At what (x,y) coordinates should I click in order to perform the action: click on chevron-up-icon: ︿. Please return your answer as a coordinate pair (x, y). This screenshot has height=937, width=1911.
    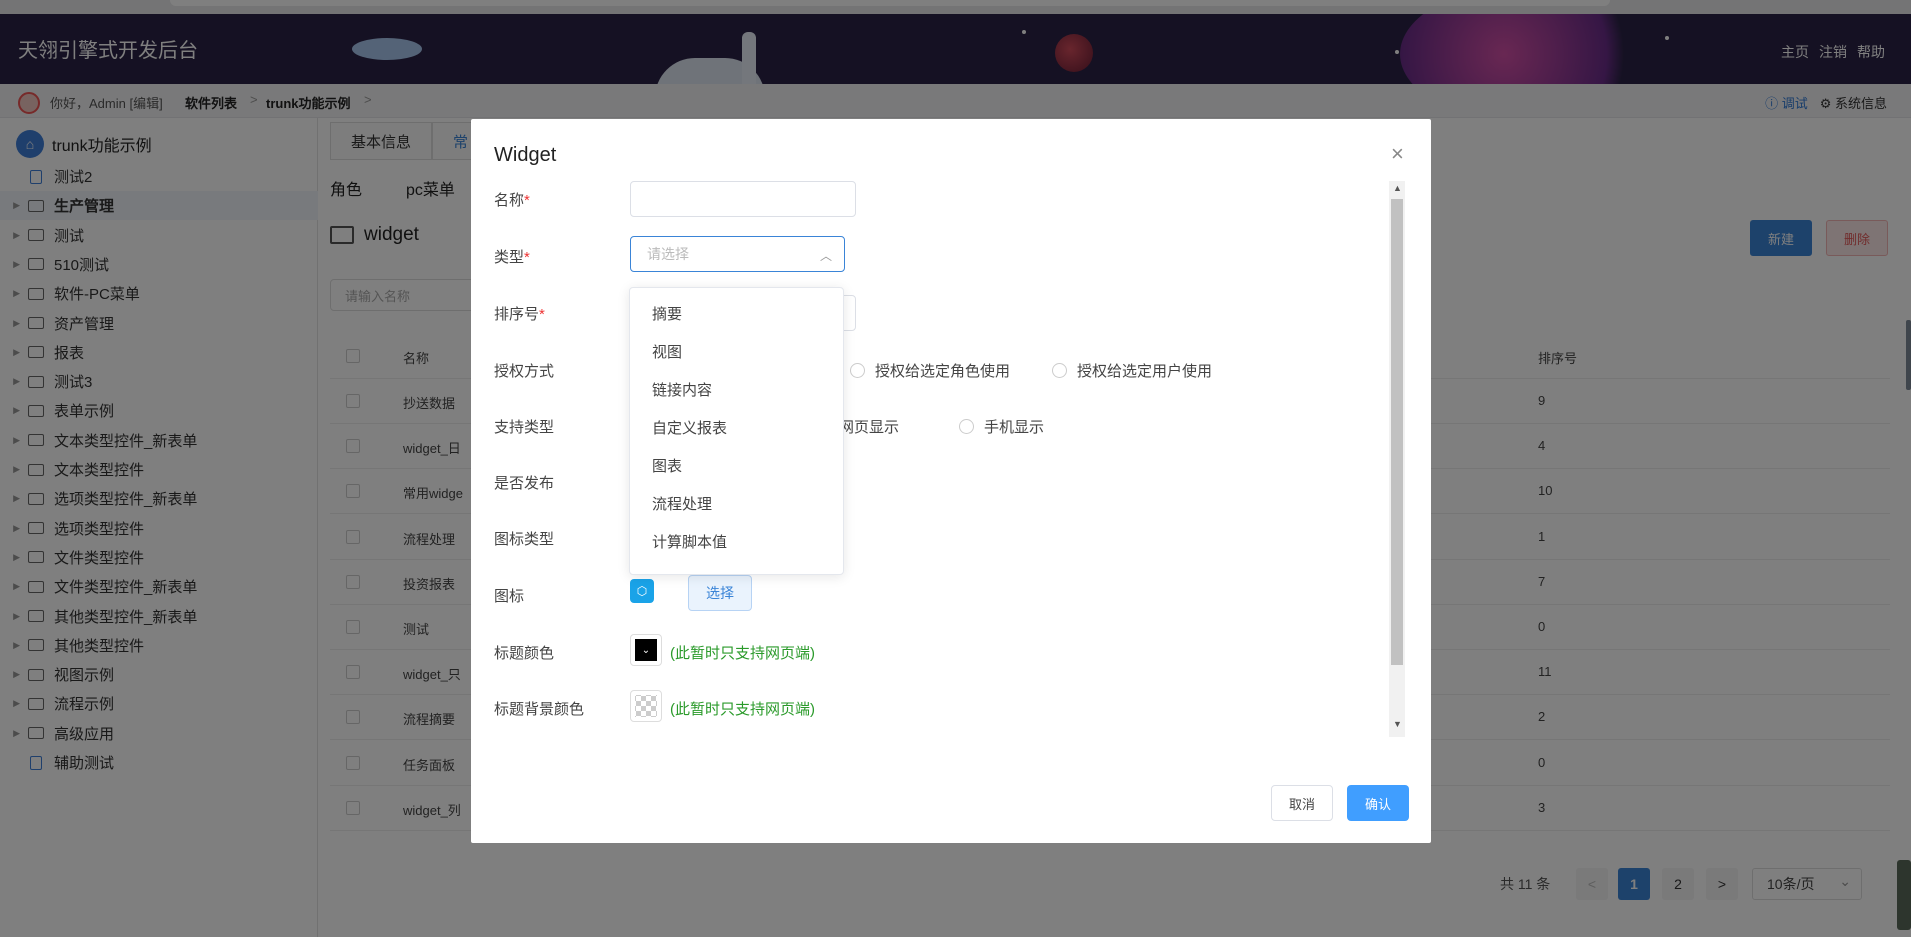
    Looking at the image, I should click on (825, 256).